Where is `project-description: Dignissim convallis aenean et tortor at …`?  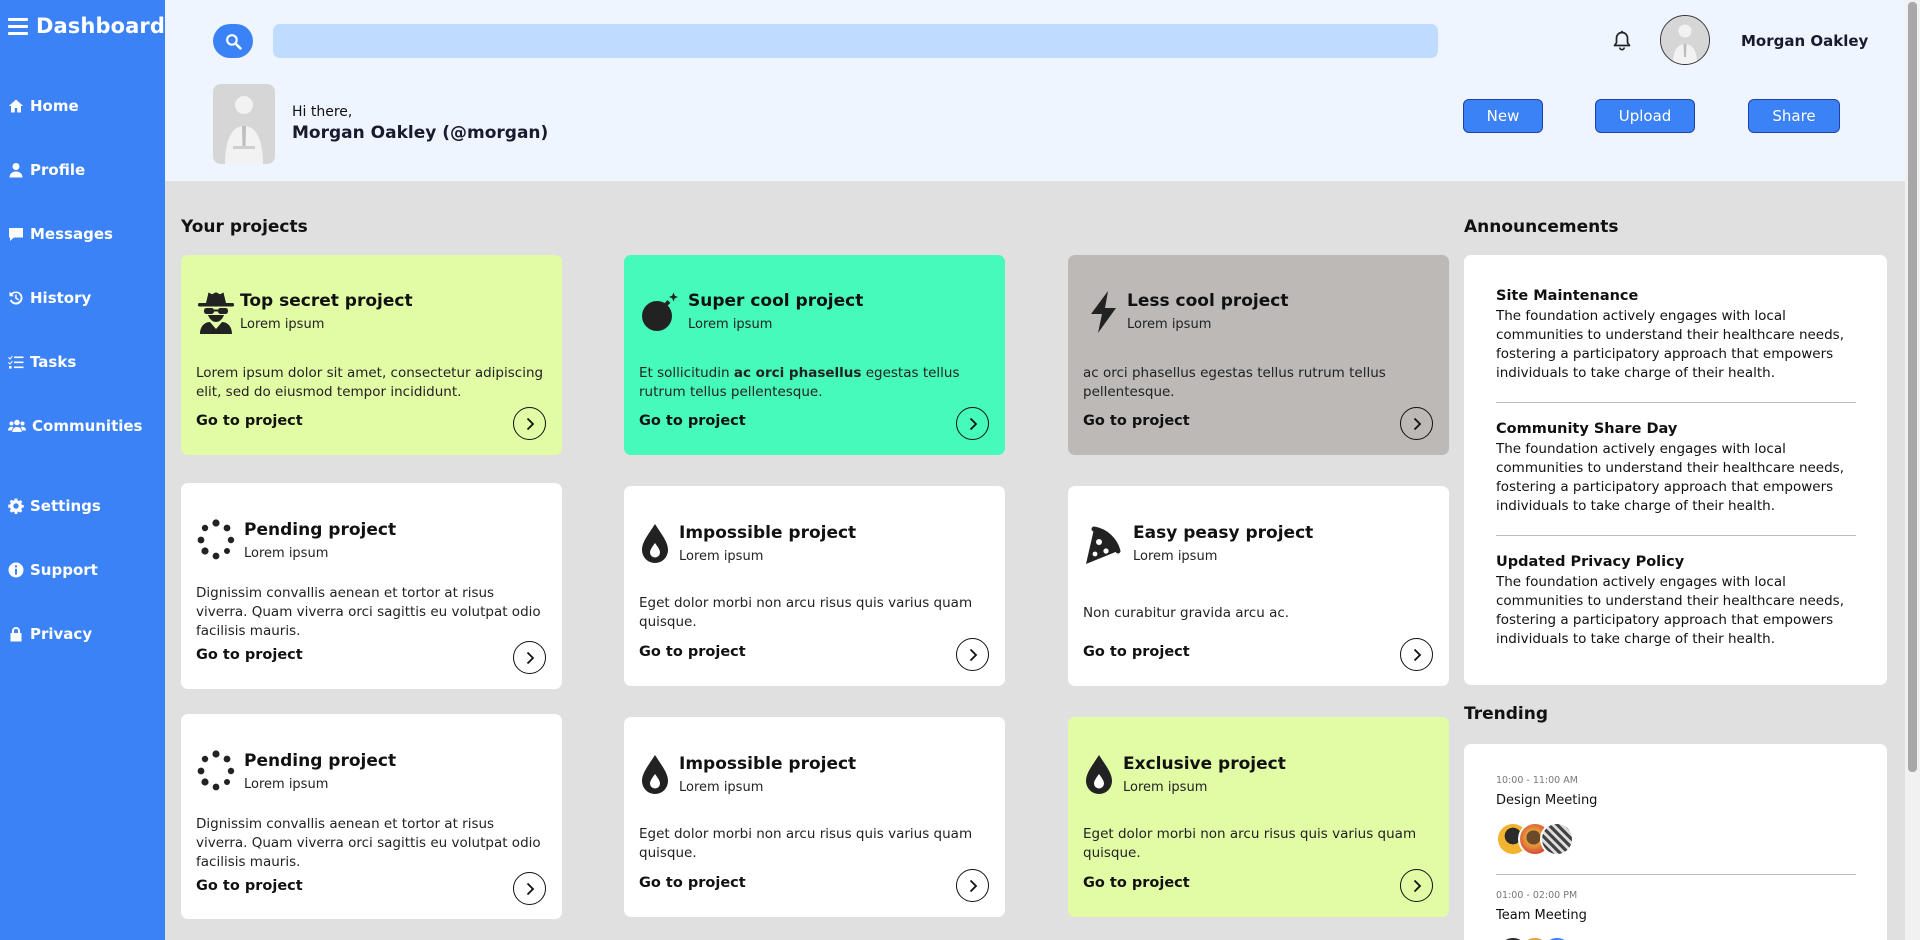 project-description: Dignissim convallis aenean et tortor at … is located at coordinates (368, 843).